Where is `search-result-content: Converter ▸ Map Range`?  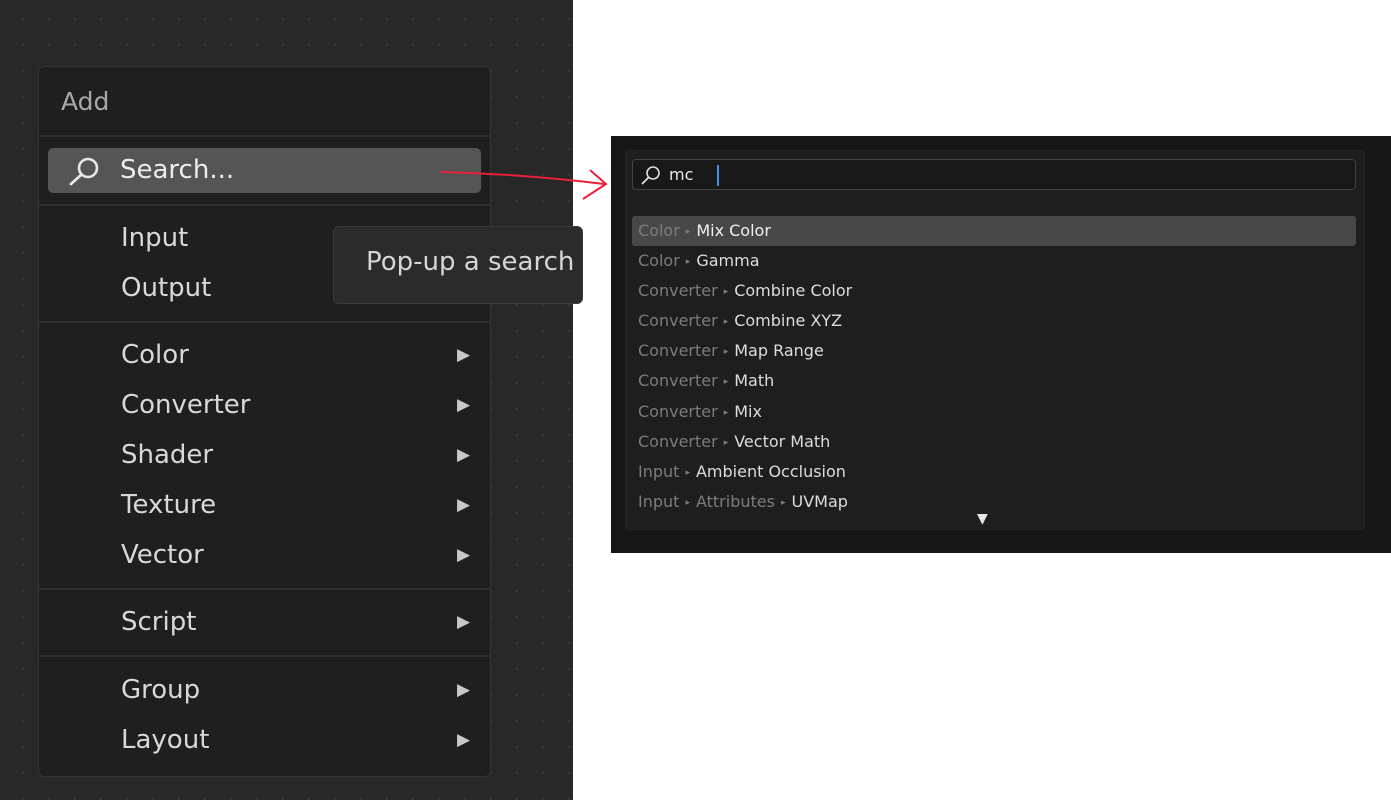 search-result-content: Converter ▸ Map Range is located at coordinates (731, 350).